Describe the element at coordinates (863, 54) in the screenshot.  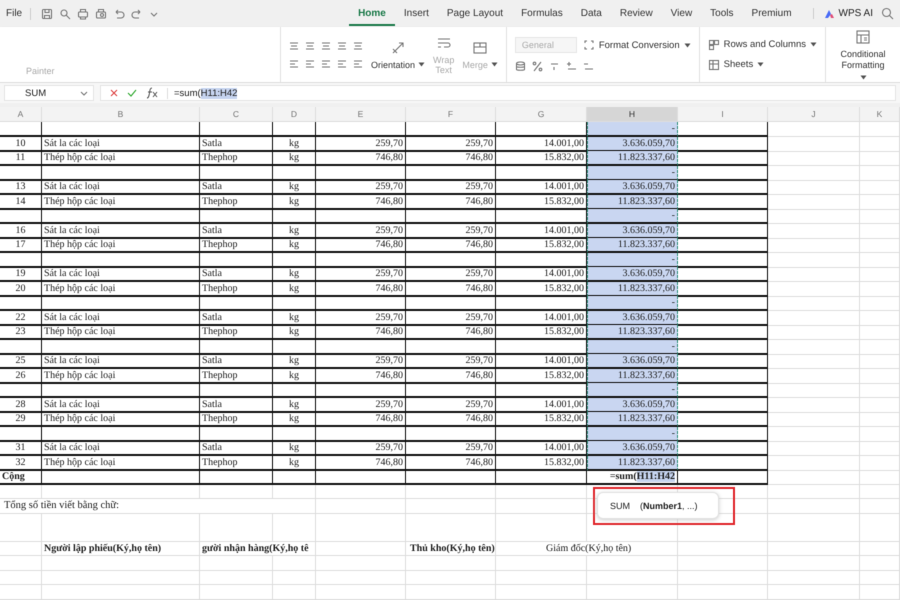
I see `conditional-formatting-button: Conditional Formatting` at that location.